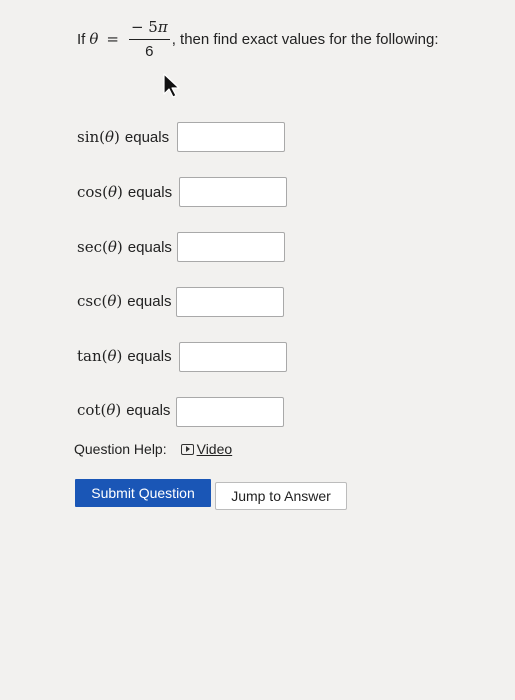 The image size is (515, 700). Describe the element at coordinates (233, 192) in the screenshot. I see `cos-answer-input` at that location.